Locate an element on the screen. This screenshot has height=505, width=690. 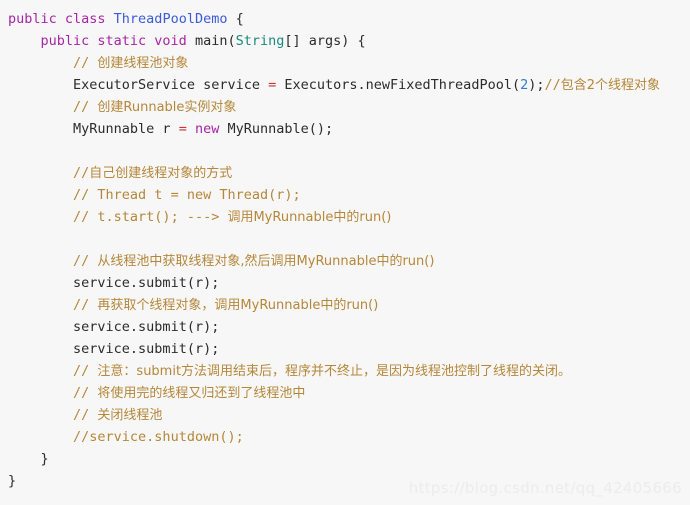
code-token-comment: 调用MyRunnable中的run() is located at coordinates (309, 217).